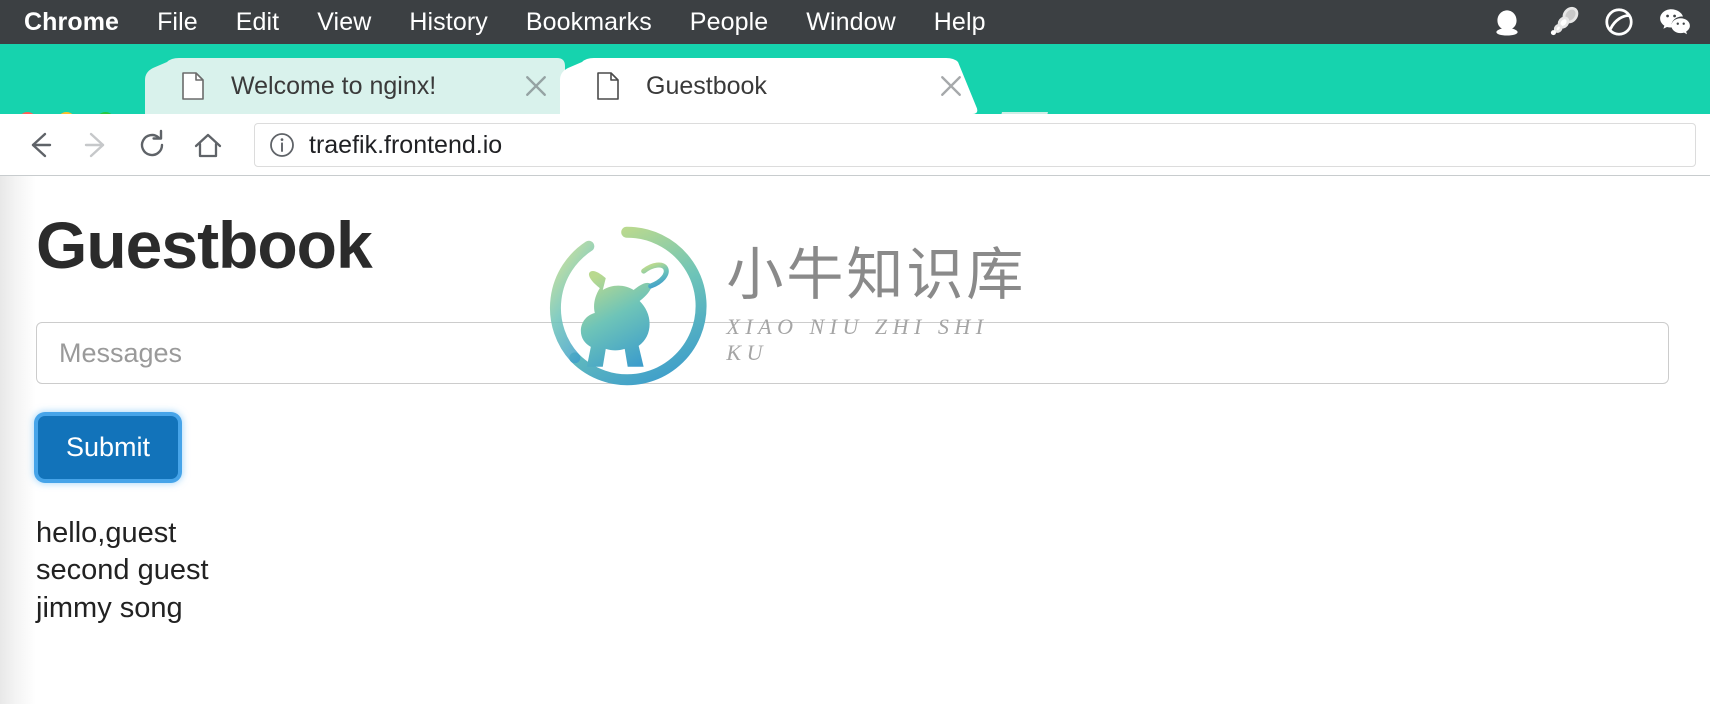 This screenshot has height=704, width=1710. I want to click on menu-item-bookmarks: Bookmarks, so click(589, 22).